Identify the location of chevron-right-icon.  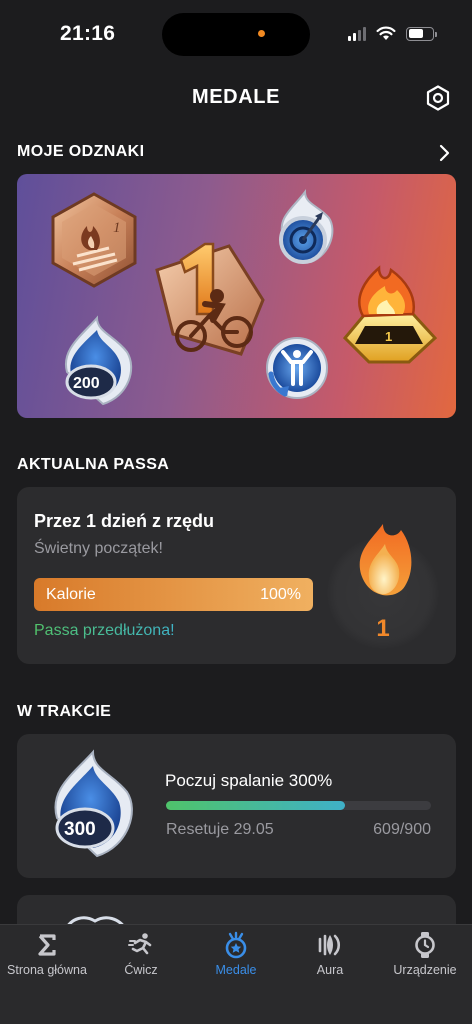
(444, 153).